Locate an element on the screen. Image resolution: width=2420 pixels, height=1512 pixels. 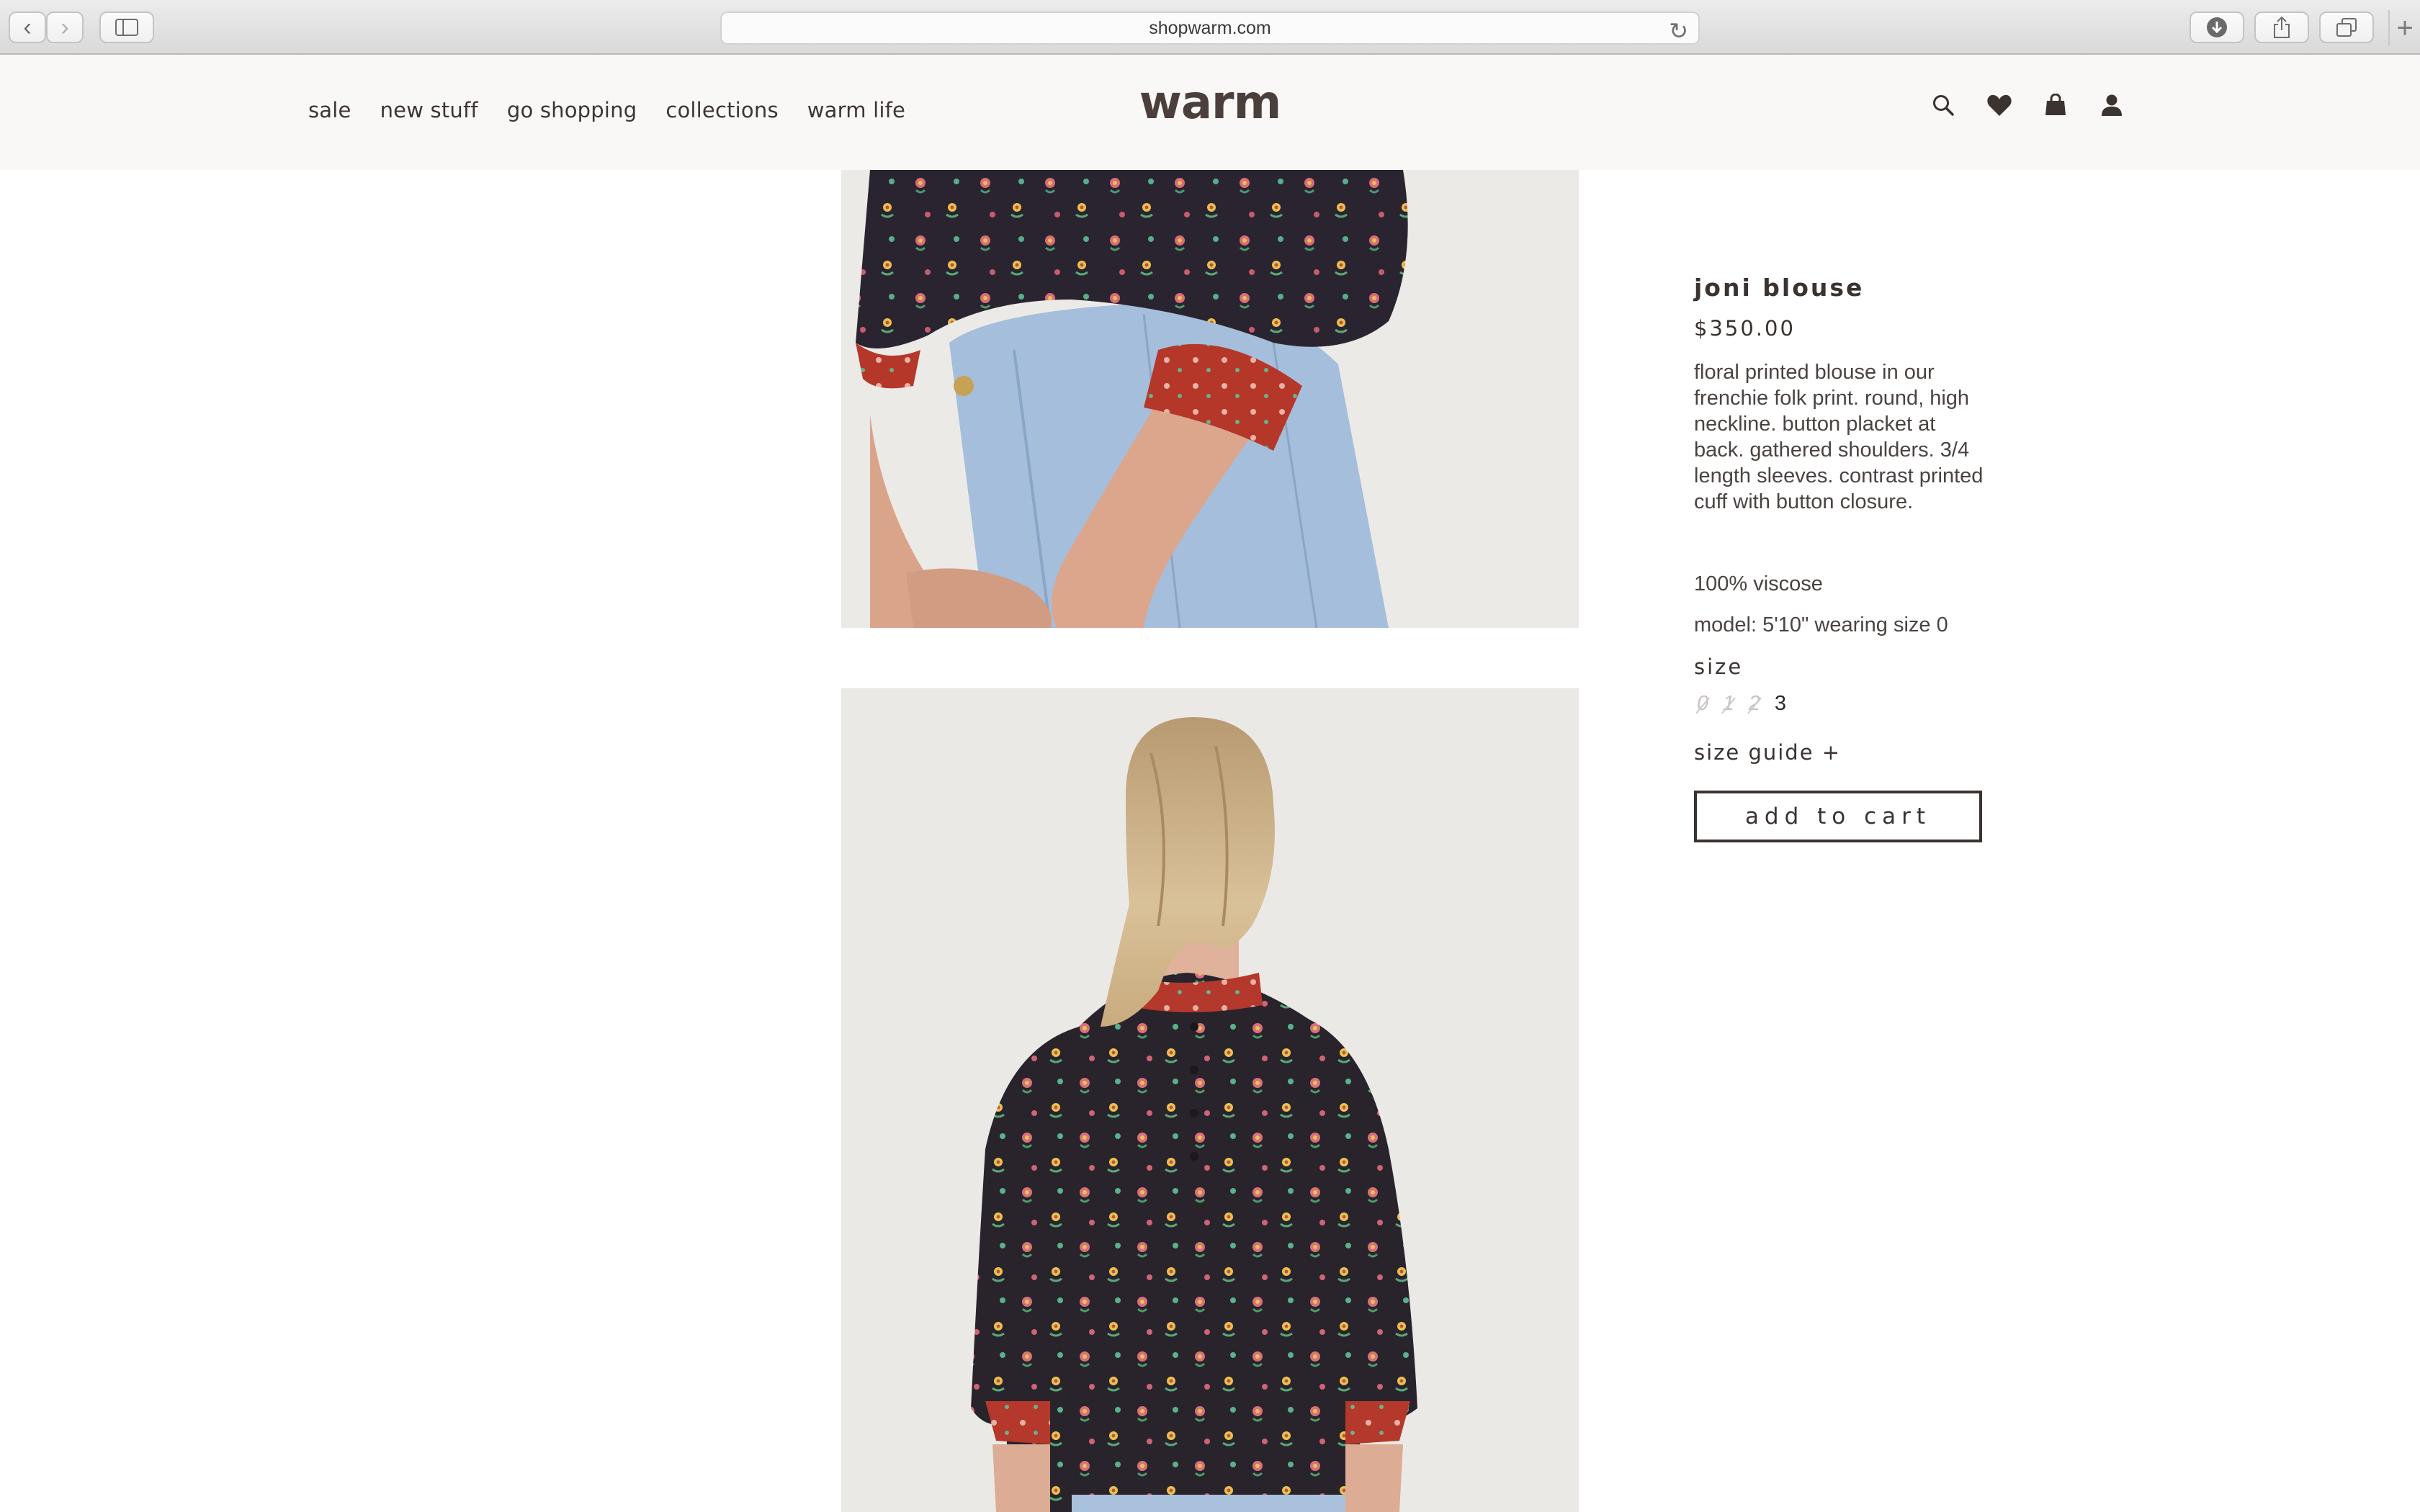
size-label: size is located at coordinates (1719, 666).